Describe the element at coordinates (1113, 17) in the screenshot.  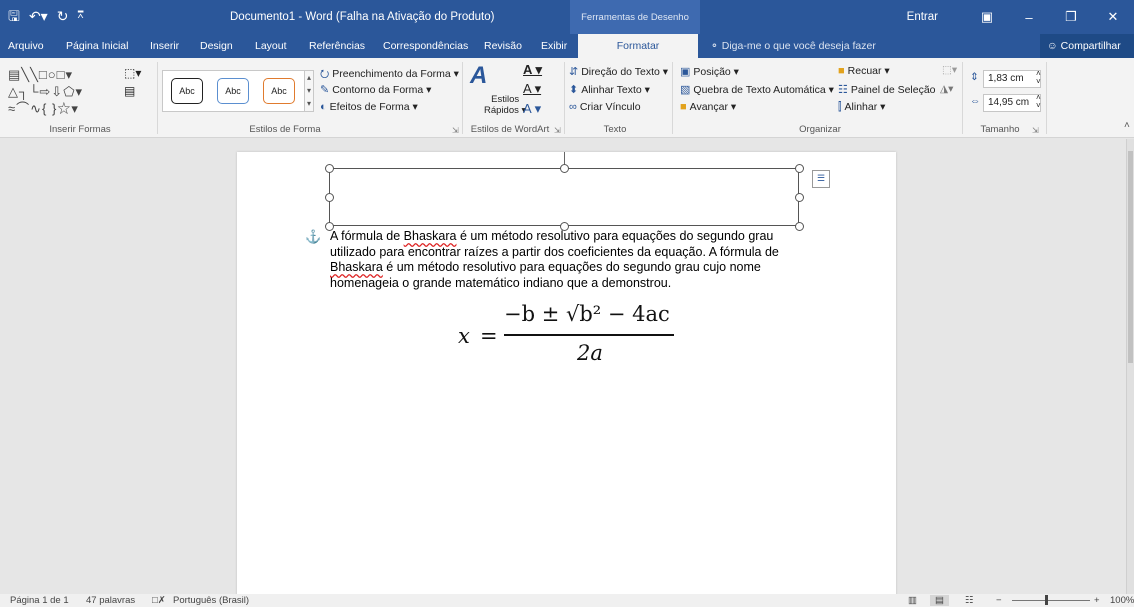
I see `close-icon: ✕` at that location.